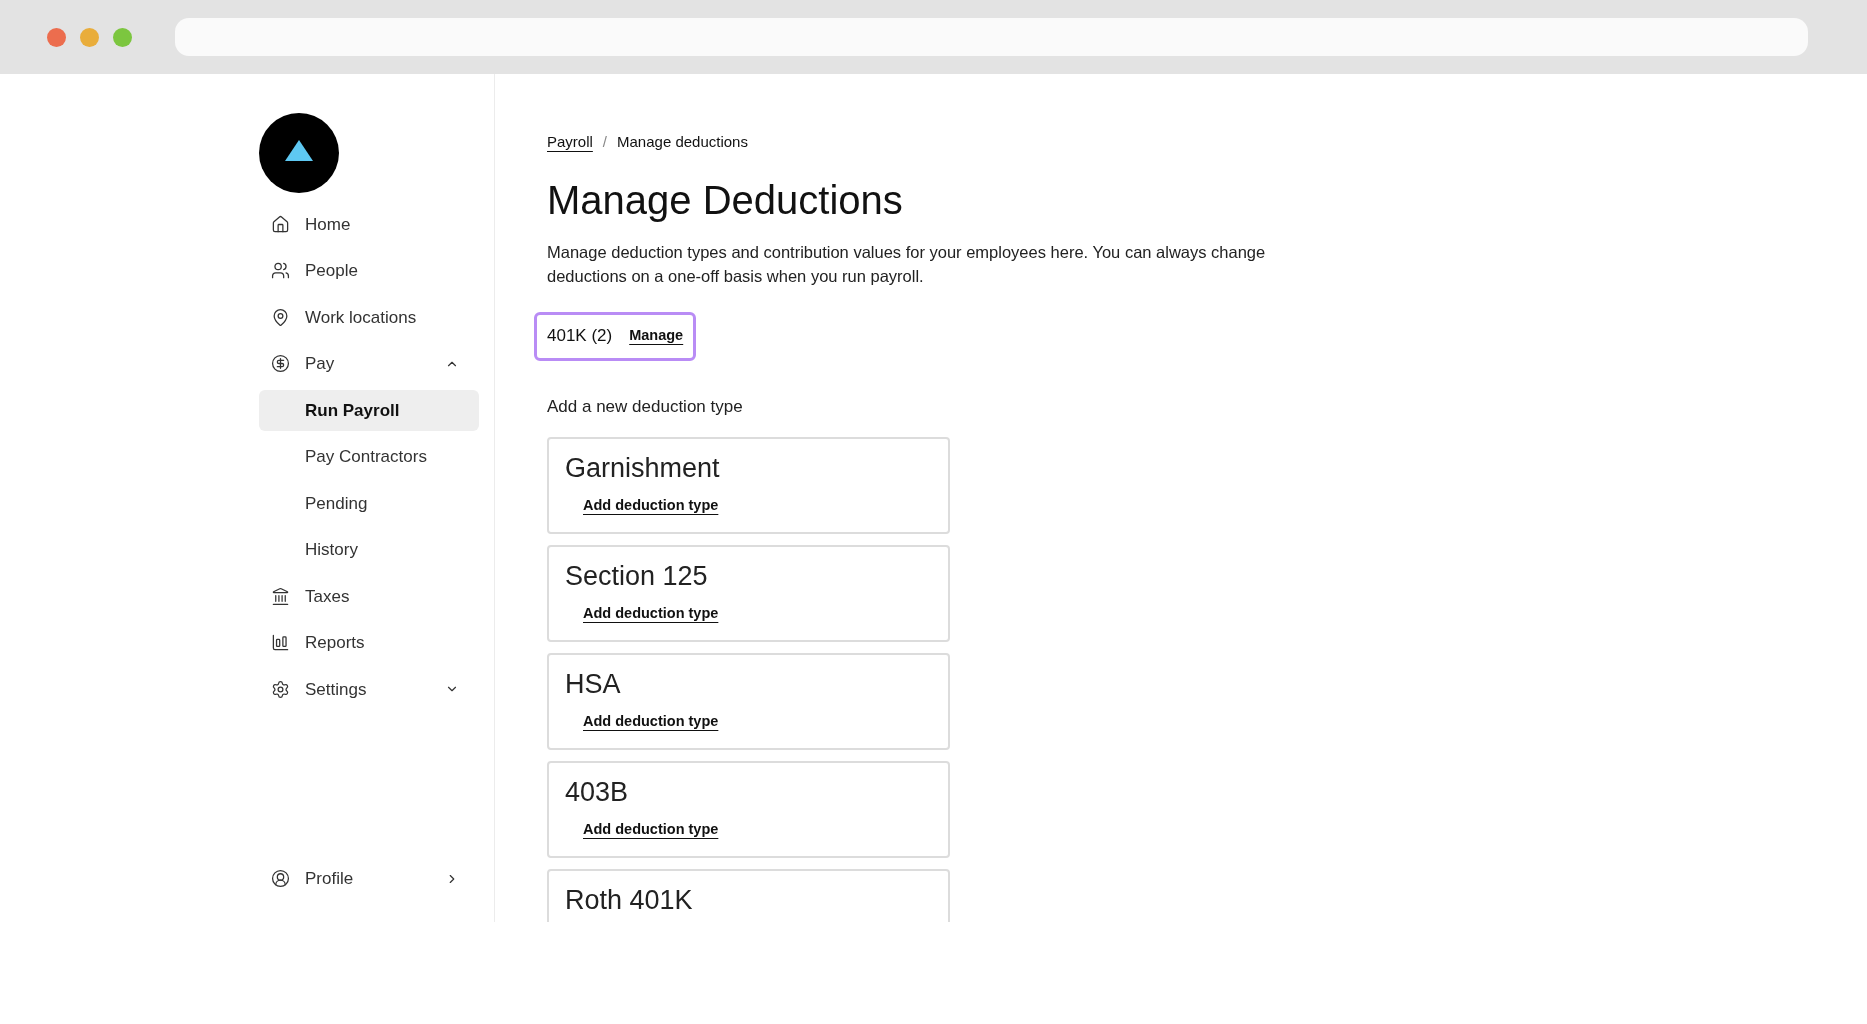 The width and height of the screenshot is (1867, 1024). Describe the element at coordinates (597, 792) in the screenshot. I see `card-title: 403B` at that location.